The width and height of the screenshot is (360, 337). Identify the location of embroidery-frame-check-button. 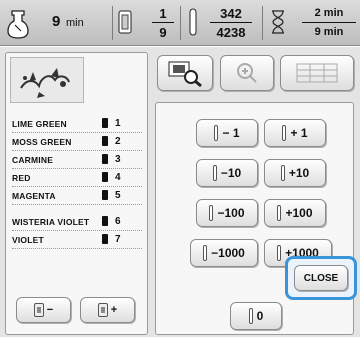
(185, 73).